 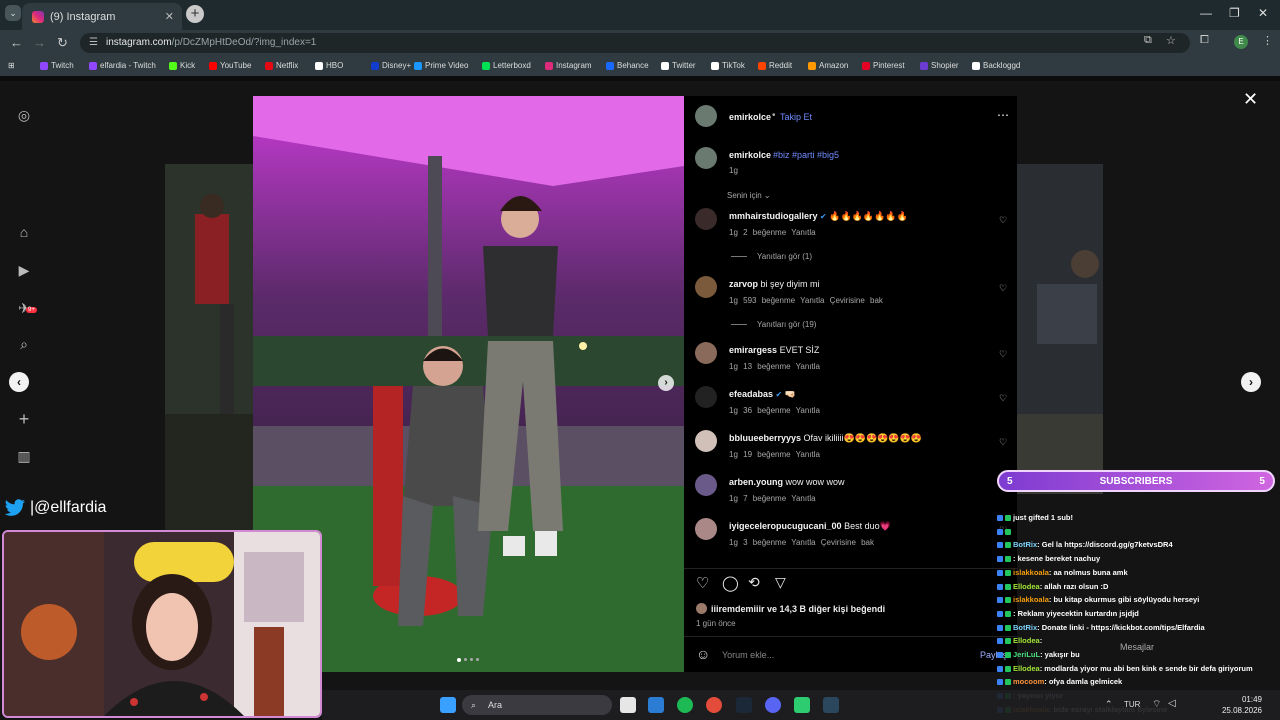 I want to click on create-icon: +, so click(x=24, y=419).